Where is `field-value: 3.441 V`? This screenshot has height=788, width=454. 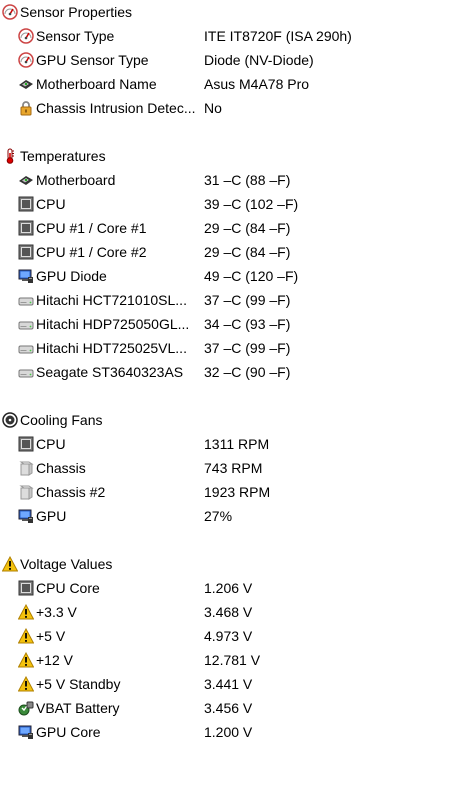 field-value: 3.441 V is located at coordinates (228, 684).